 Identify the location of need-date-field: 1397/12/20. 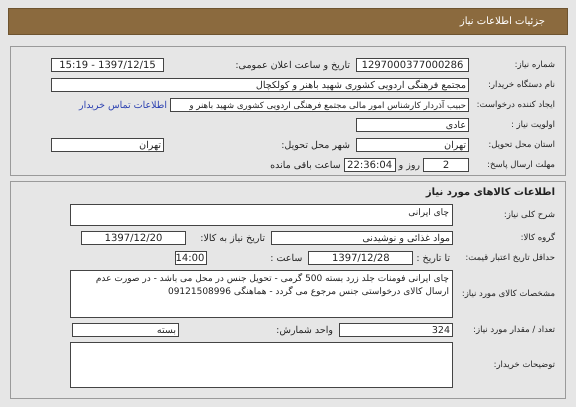
(133, 238).